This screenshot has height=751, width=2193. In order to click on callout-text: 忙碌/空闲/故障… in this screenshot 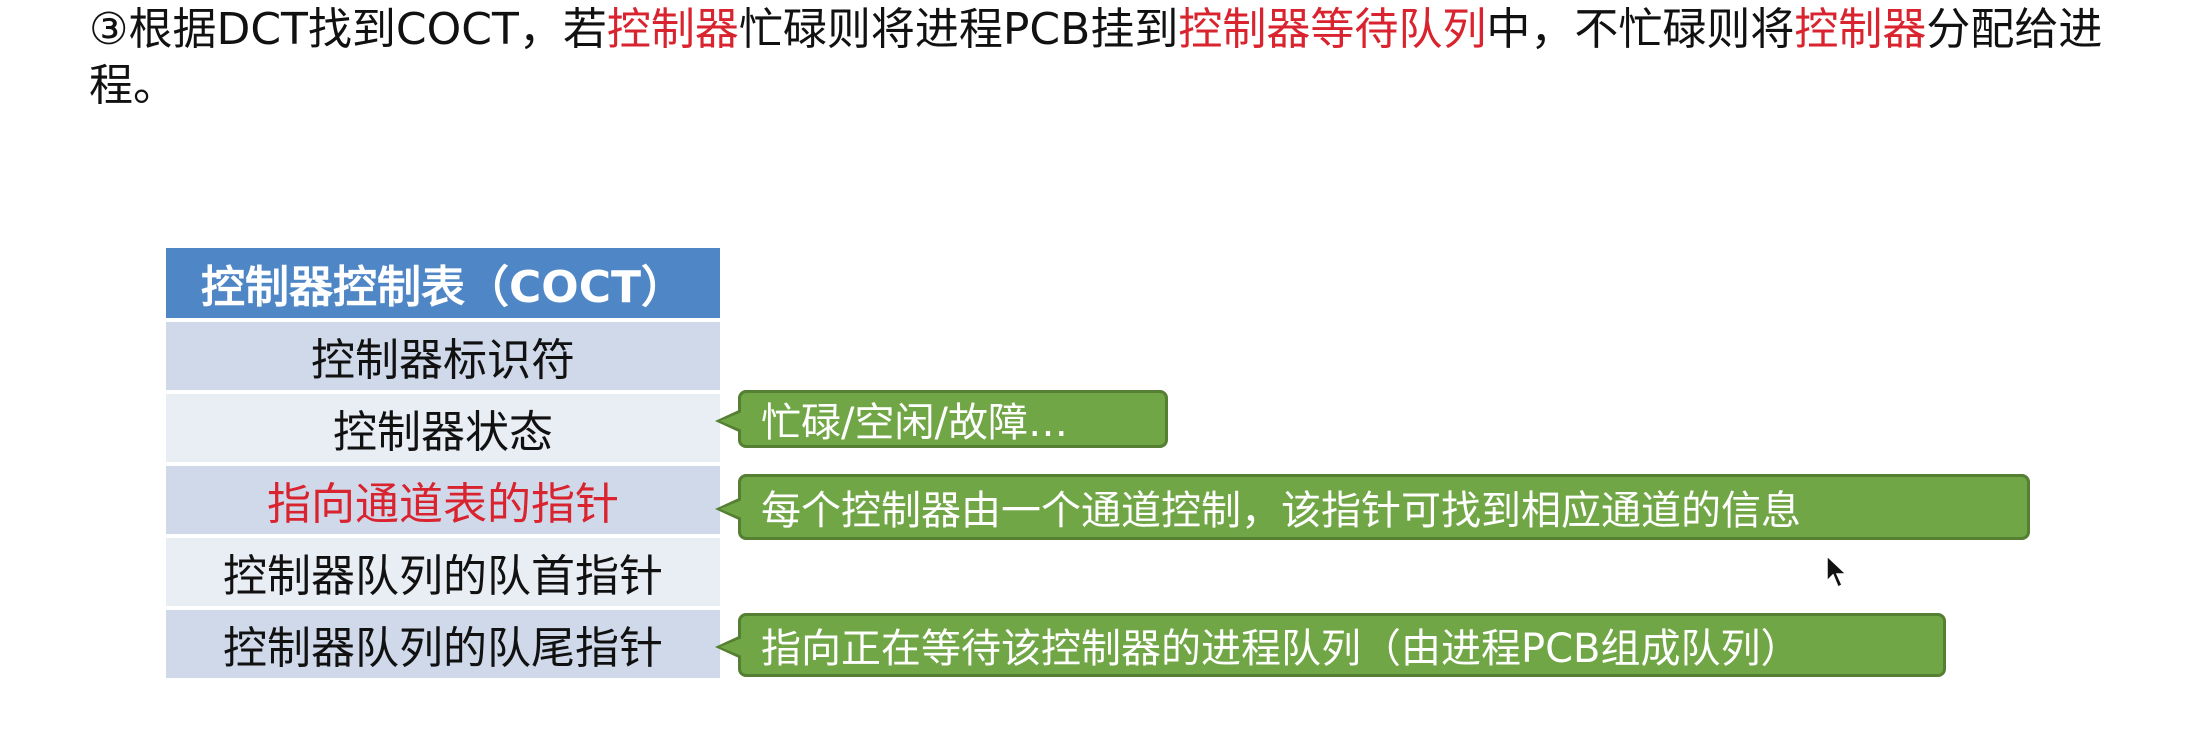, I will do `click(914, 423)`.